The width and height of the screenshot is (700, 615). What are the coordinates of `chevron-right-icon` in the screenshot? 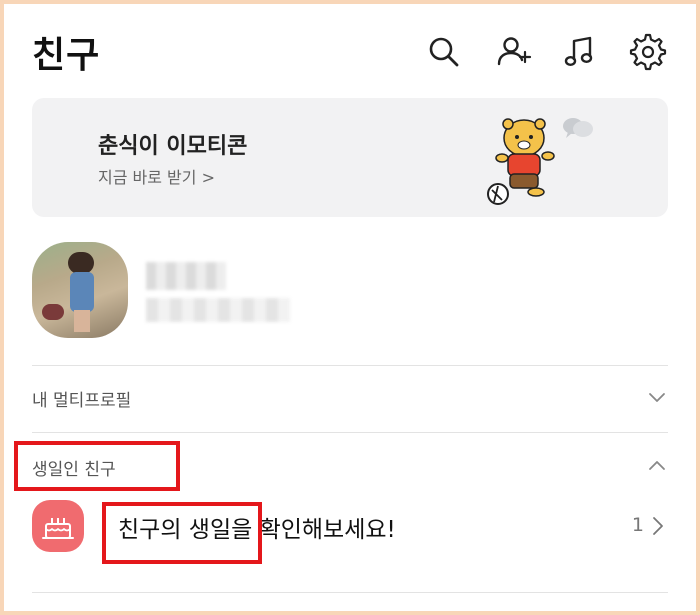 It's located at (658, 526).